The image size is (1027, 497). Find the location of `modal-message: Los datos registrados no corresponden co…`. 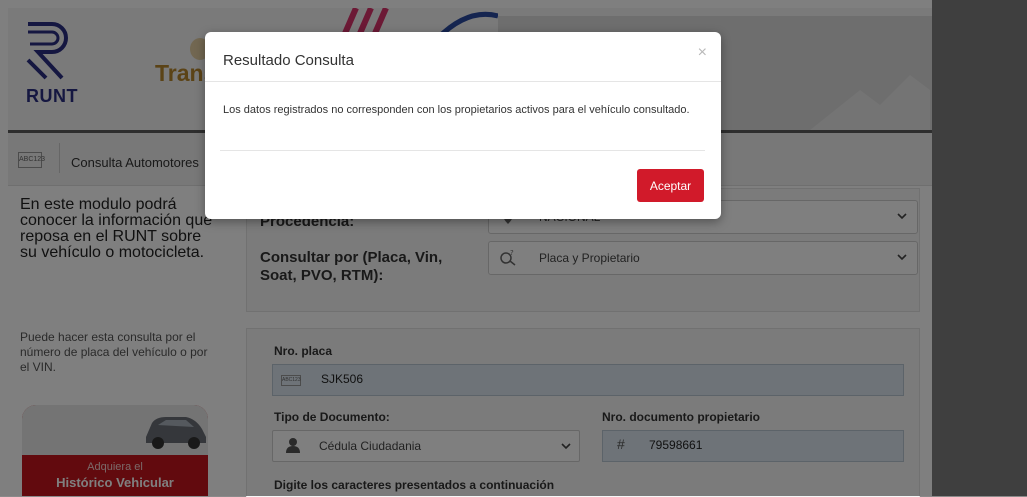

modal-message: Los datos registrados no corresponden co… is located at coordinates (456, 110).